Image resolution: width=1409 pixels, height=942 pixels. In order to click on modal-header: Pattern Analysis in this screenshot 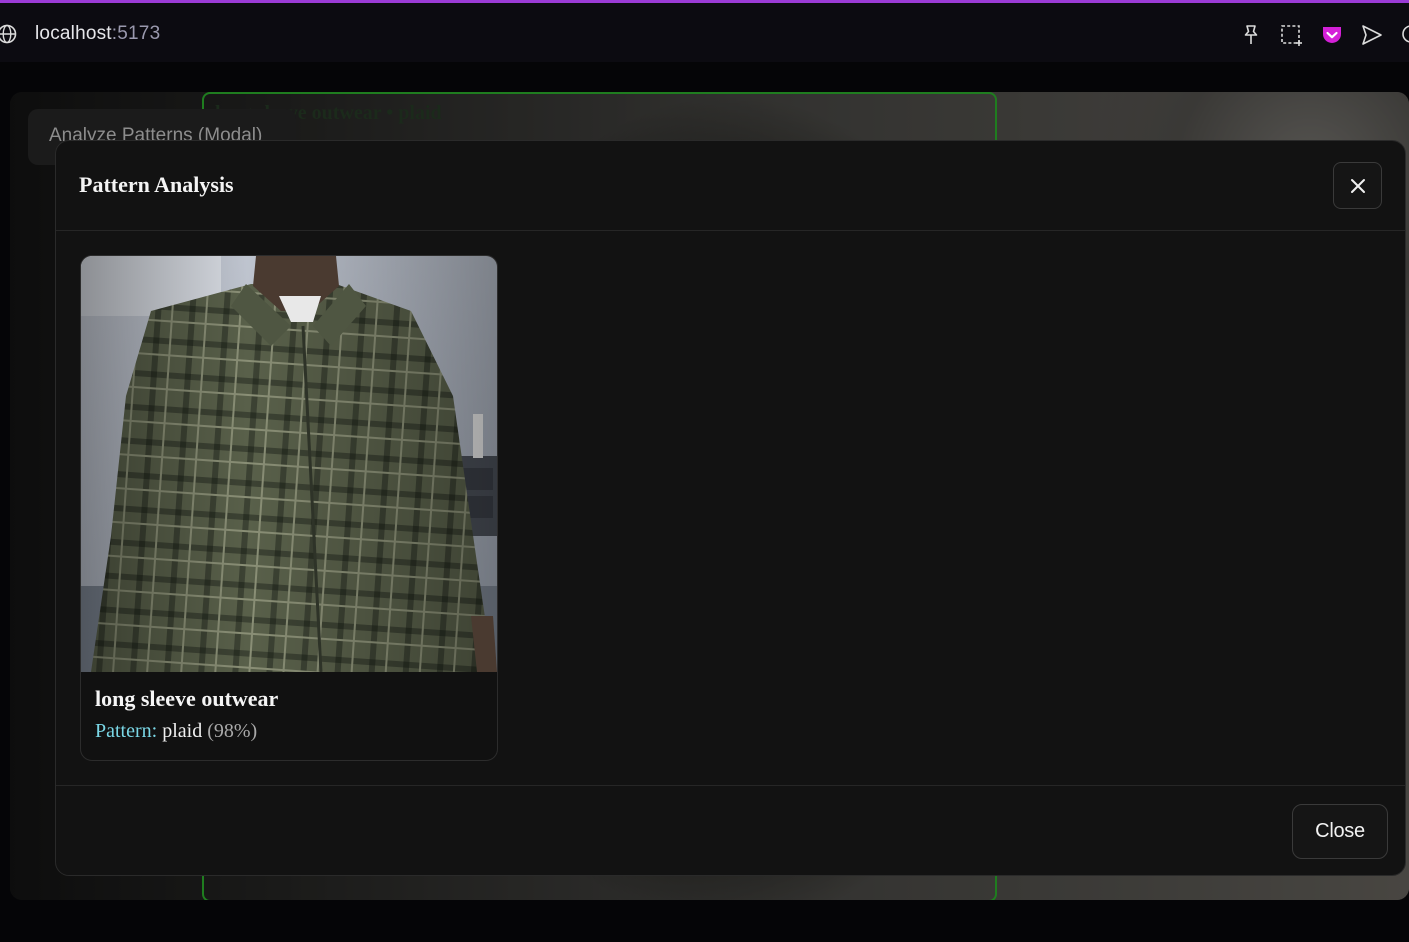, I will do `click(730, 186)`.